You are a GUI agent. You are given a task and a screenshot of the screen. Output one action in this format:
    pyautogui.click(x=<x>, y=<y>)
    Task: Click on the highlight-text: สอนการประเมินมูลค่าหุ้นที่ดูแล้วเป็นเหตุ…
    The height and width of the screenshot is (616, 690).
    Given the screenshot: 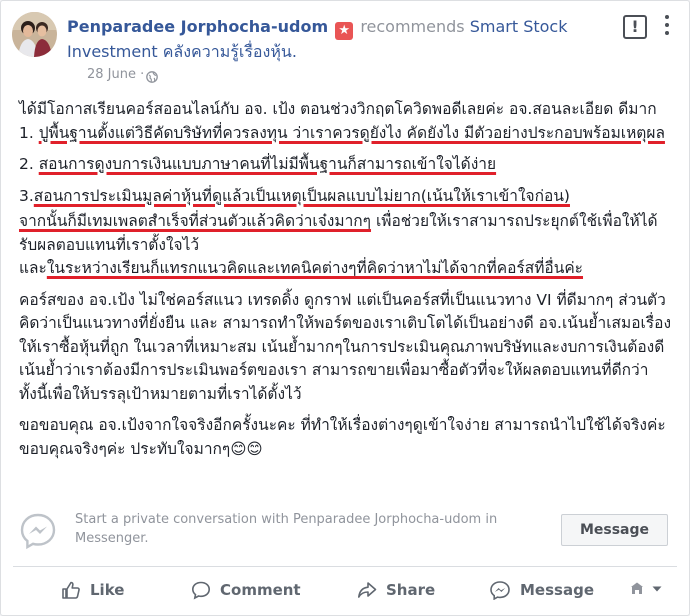 What is the action you would take?
    pyautogui.click(x=301, y=195)
    